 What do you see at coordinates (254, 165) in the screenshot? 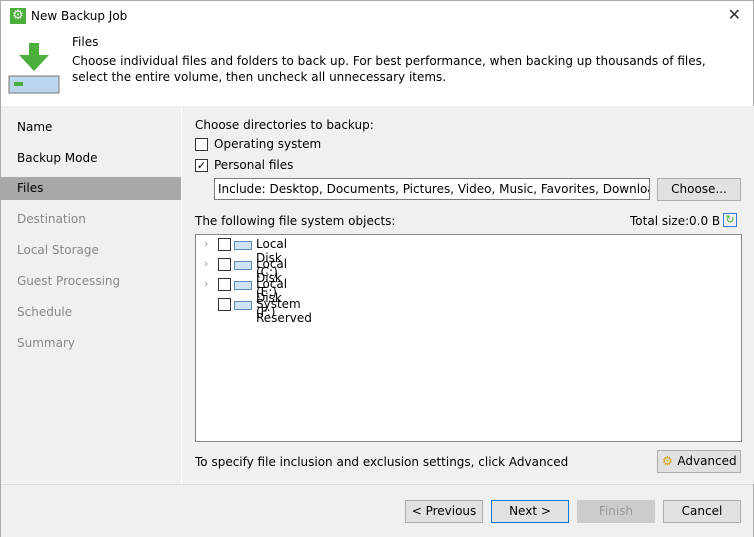
I see `personal-files-label: Personal files` at bounding box center [254, 165].